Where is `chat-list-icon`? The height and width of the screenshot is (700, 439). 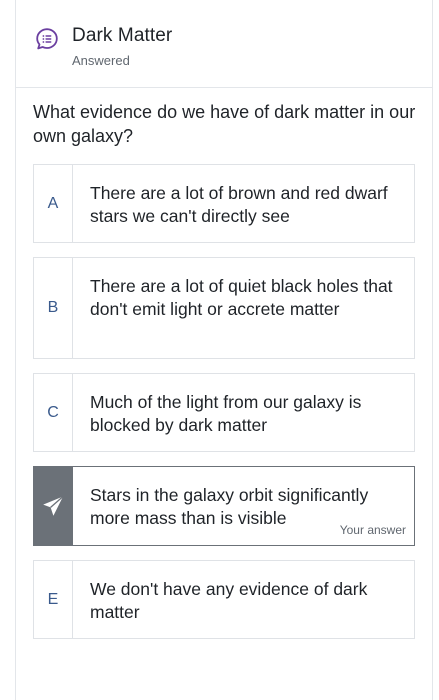 chat-list-icon is located at coordinates (47, 39).